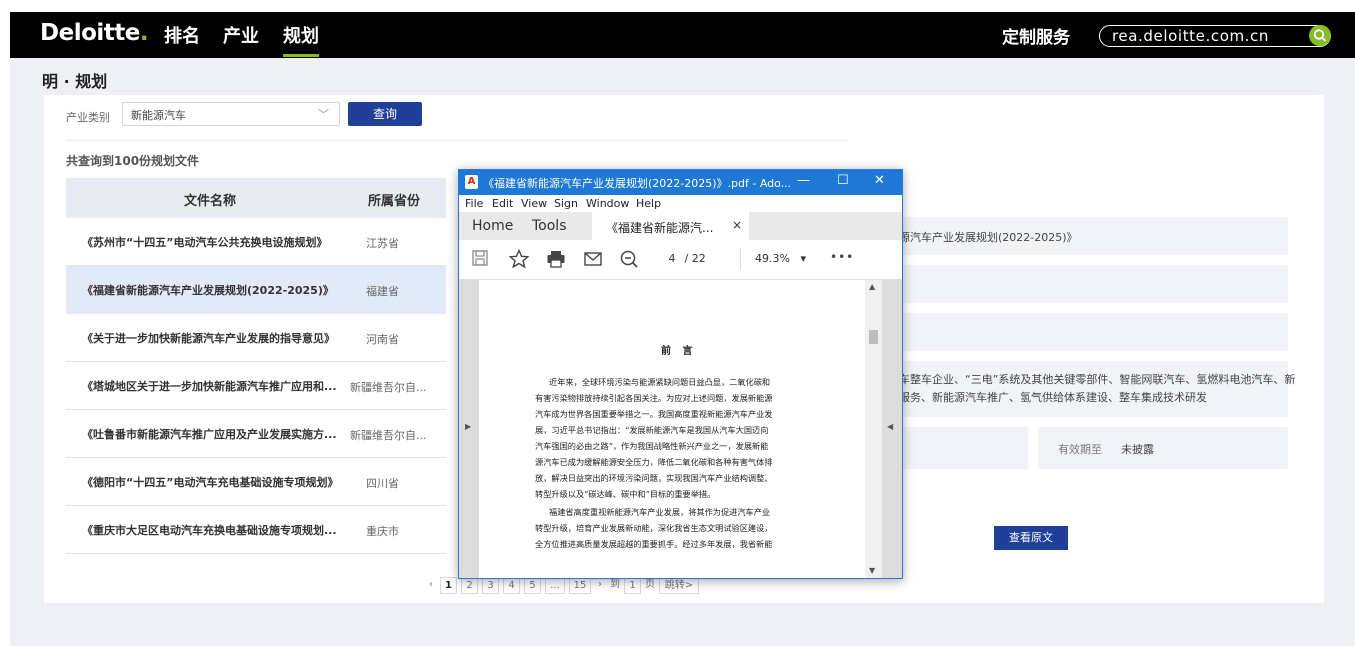 The image size is (1355, 646). I want to click on custom-service-link: 定制服务, so click(1036, 35).